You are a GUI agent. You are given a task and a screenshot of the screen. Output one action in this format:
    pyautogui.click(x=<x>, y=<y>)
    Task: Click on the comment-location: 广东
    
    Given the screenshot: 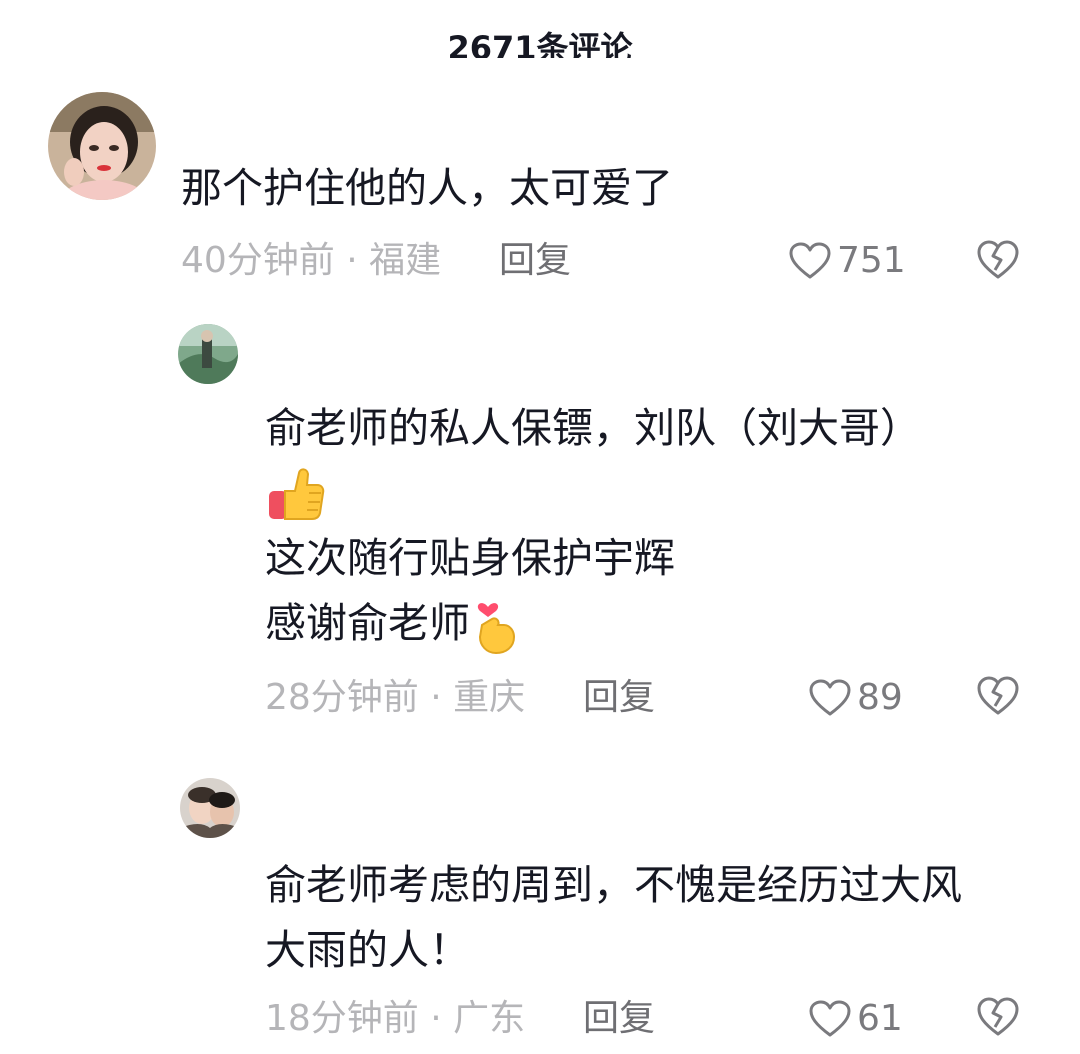 What is the action you would take?
    pyautogui.click(x=489, y=1018)
    